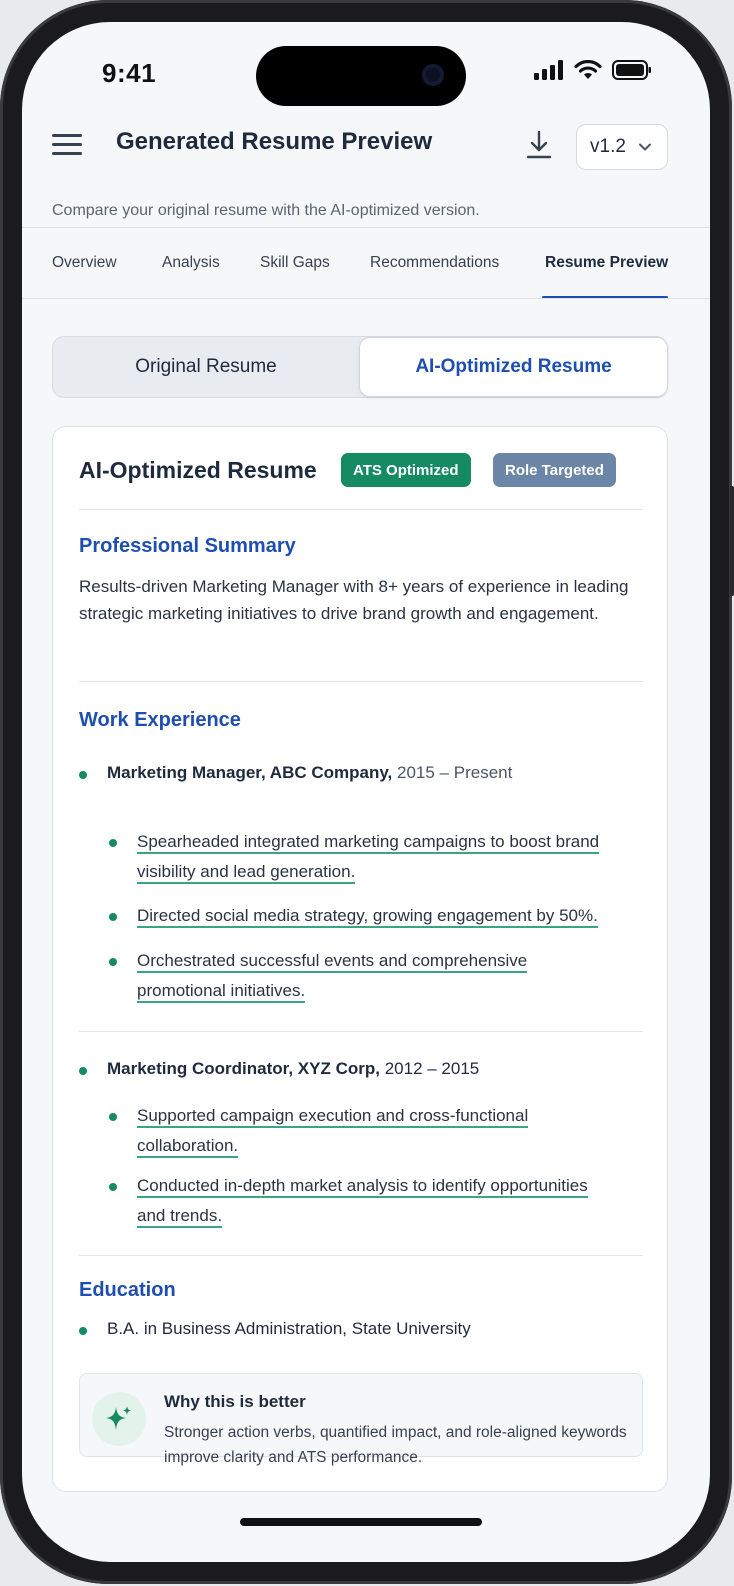  Describe the element at coordinates (206, 367) in the screenshot. I see `original-resume-button: Original Resume` at that location.